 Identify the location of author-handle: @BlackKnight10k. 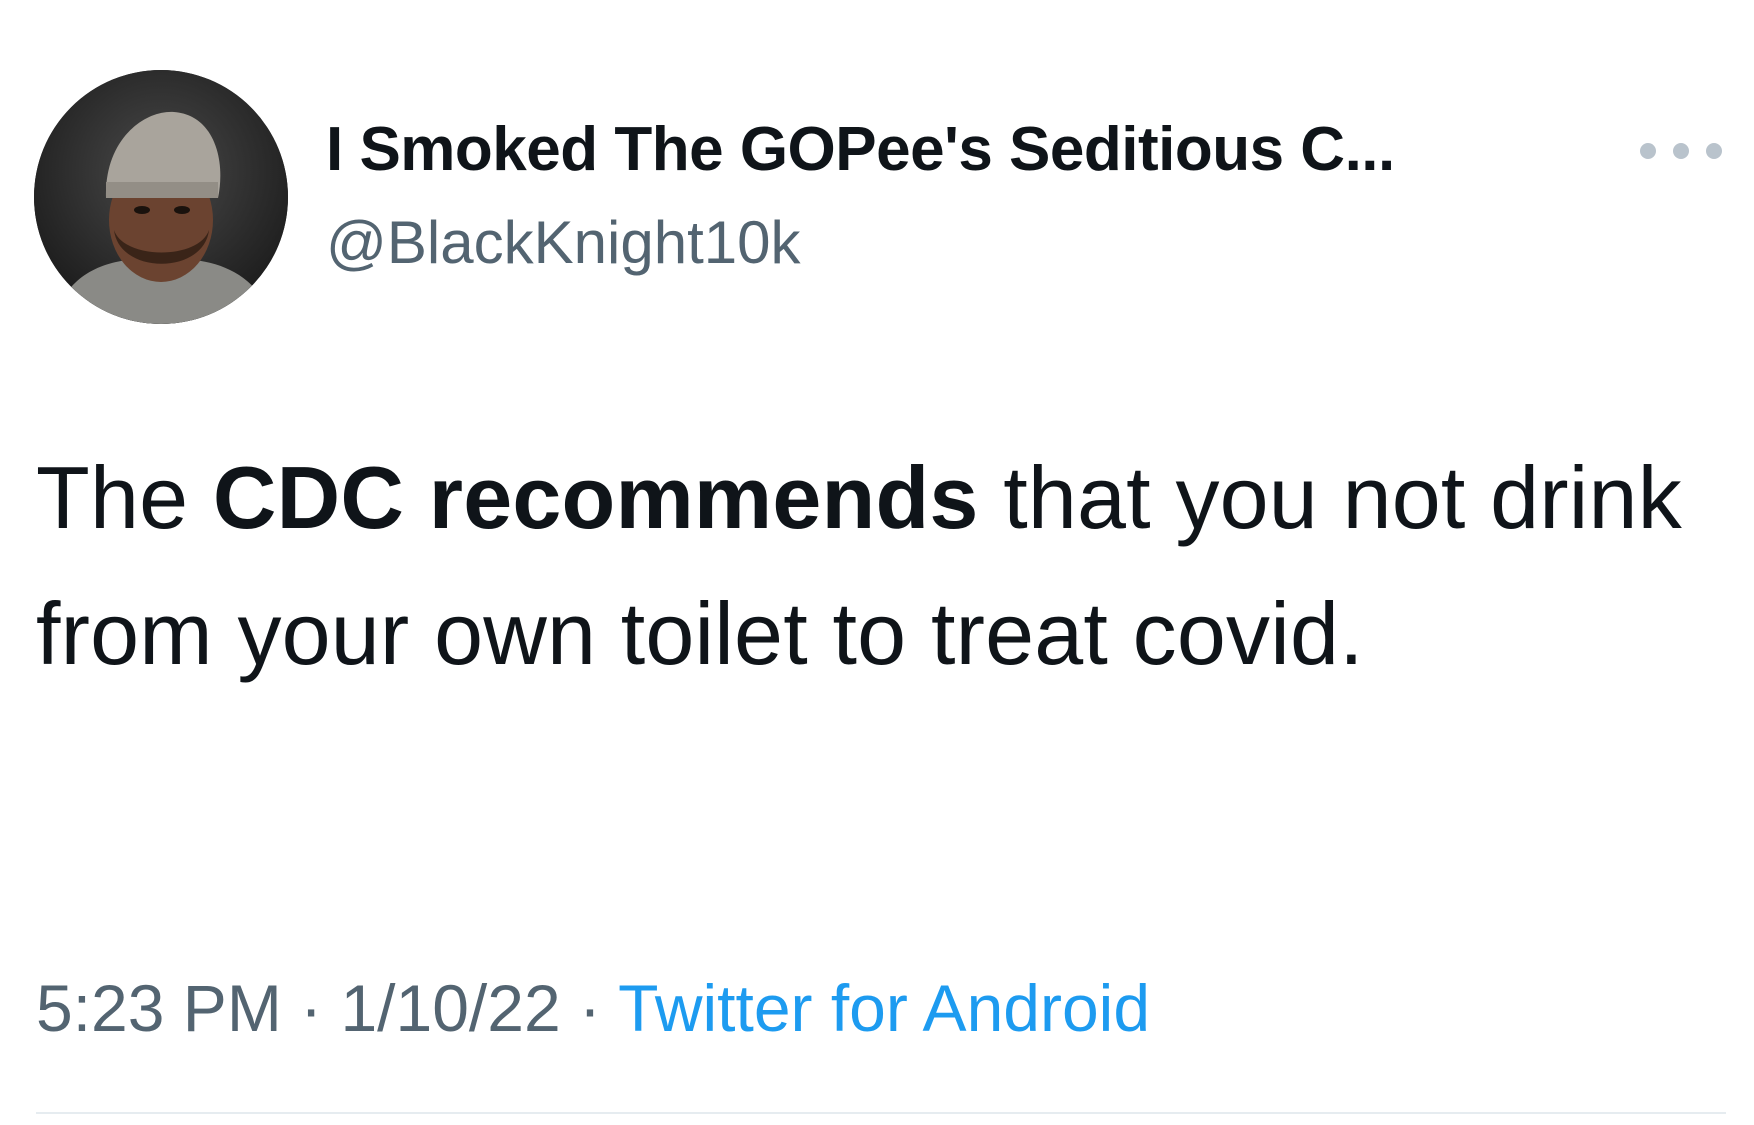
(563, 243).